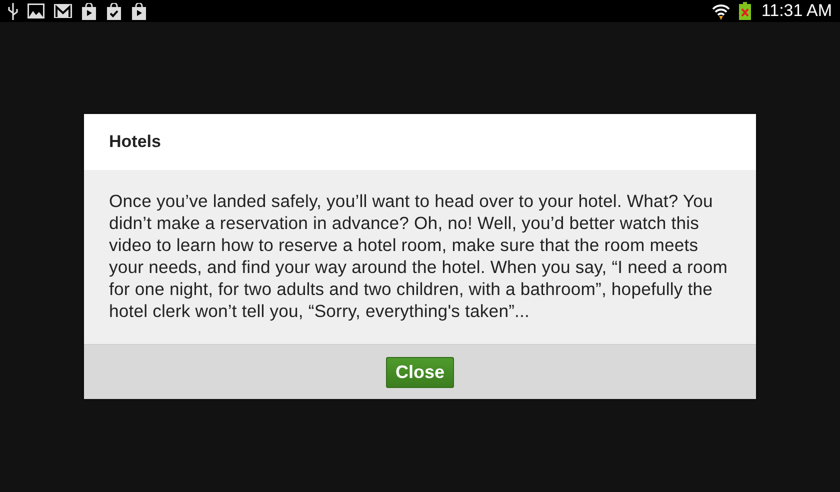 The image size is (840, 492). What do you see at coordinates (36, 11) in the screenshot?
I see `image-icon` at bounding box center [36, 11].